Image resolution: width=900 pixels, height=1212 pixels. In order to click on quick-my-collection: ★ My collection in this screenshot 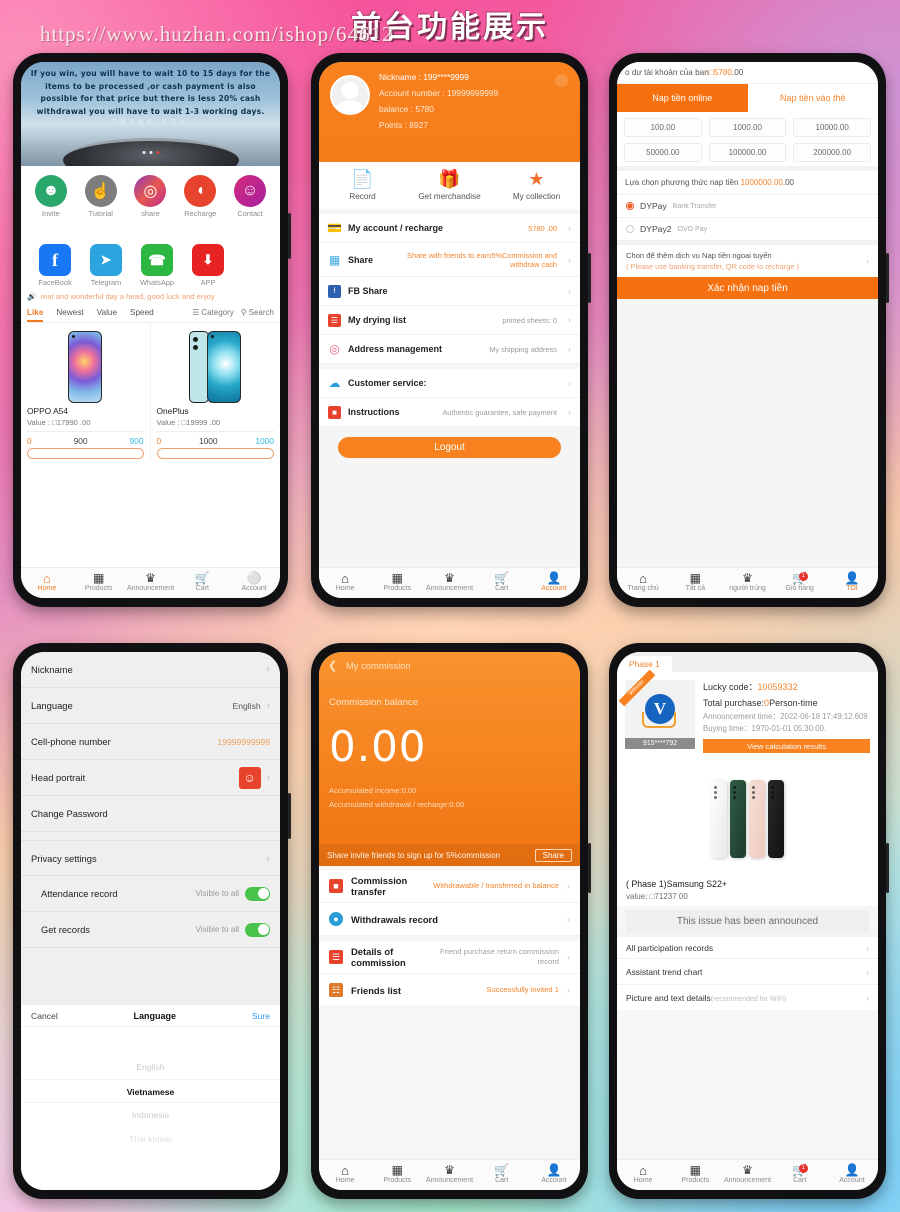, I will do `click(536, 185)`.